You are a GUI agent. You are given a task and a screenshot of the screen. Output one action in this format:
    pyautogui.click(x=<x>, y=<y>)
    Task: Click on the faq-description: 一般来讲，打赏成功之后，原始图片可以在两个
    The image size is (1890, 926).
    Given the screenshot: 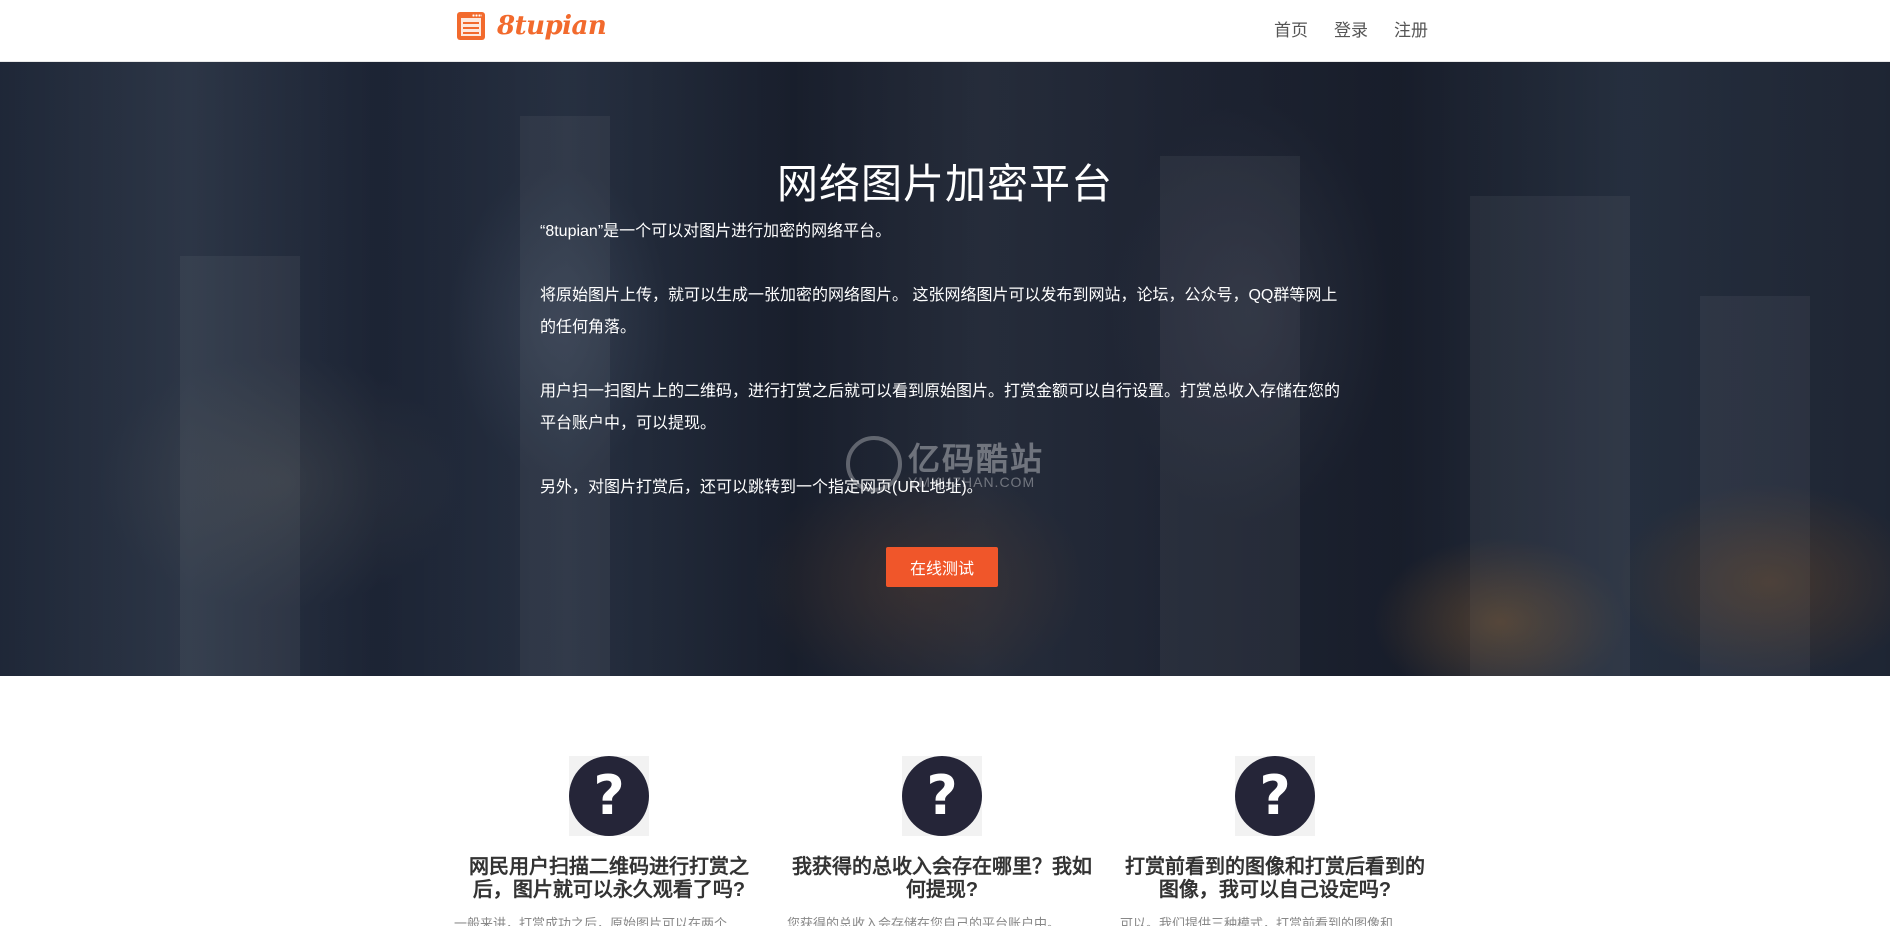 What is the action you would take?
    pyautogui.click(x=591, y=921)
    